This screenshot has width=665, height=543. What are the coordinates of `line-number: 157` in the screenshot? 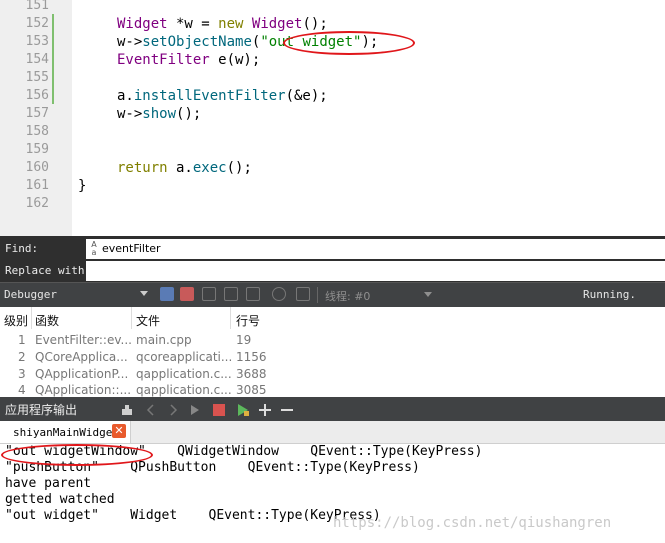 It's located at (37, 113).